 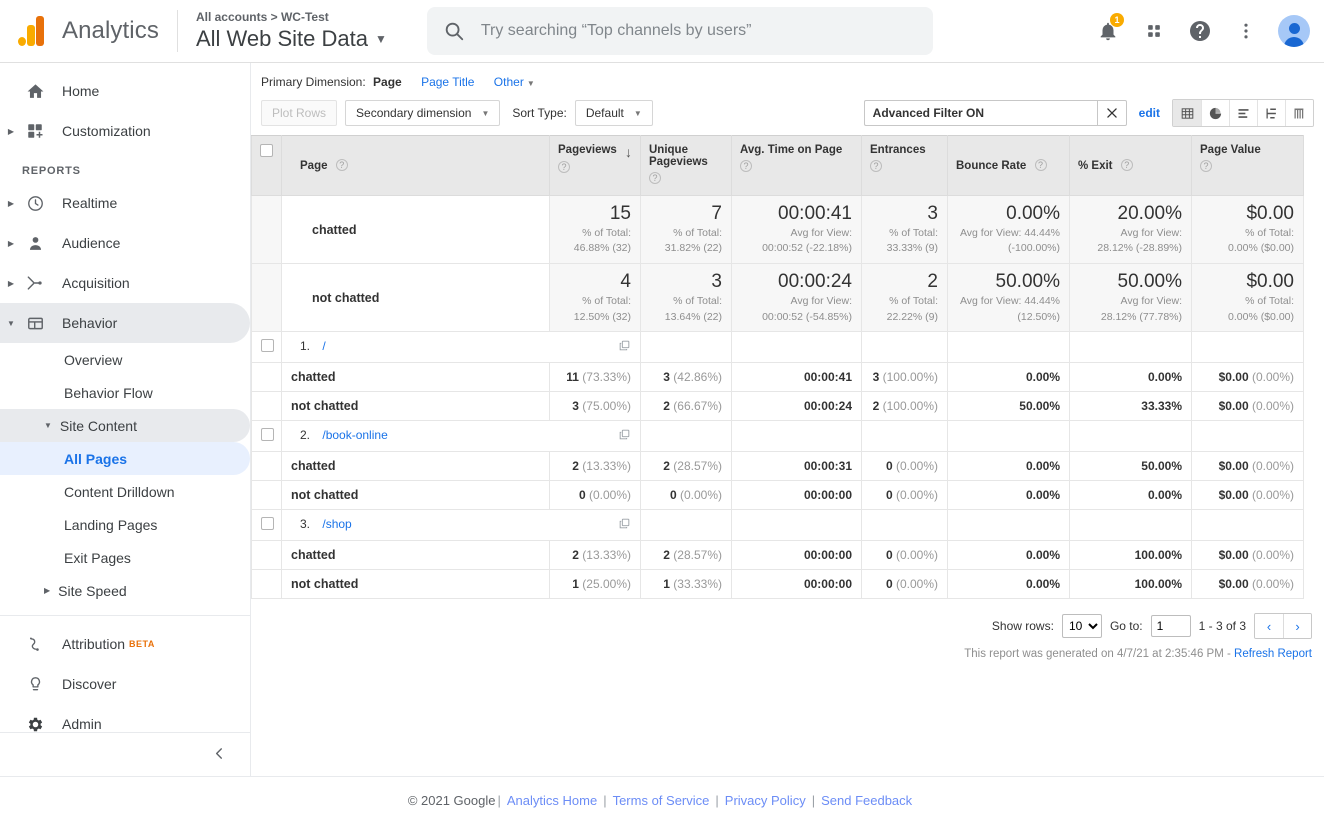 I want to click on sidebar-item-home: Home, so click(x=125, y=91).